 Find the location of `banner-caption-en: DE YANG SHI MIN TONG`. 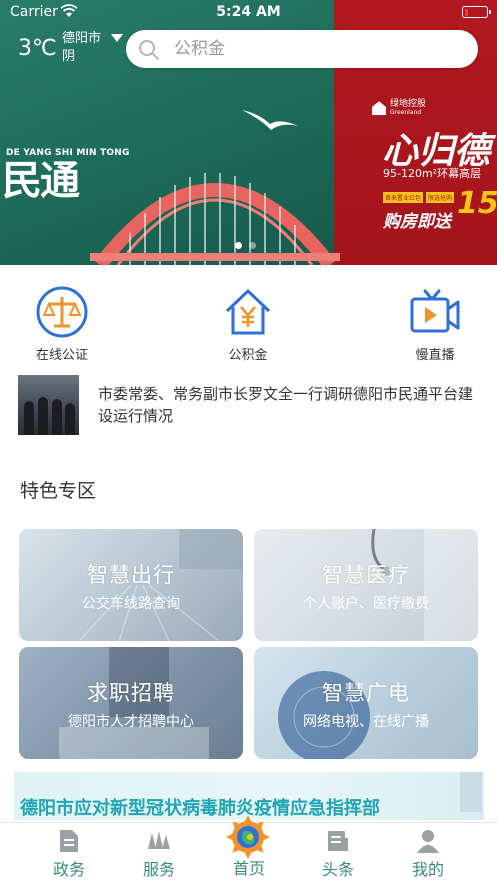

banner-caption-en: DE YANG SHI MIN TONG is located at coordinates (68, 153).